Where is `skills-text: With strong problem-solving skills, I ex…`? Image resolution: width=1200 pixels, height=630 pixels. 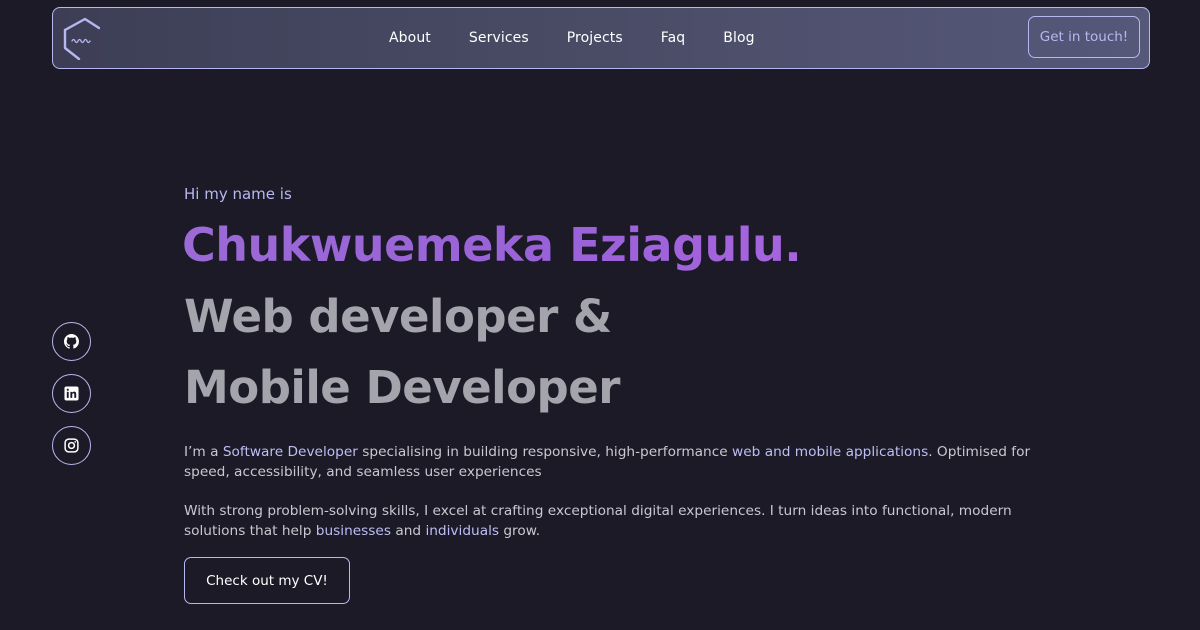 skills-text: With strong problem-solving skills, I ex… is located at coordinates (598, 521).